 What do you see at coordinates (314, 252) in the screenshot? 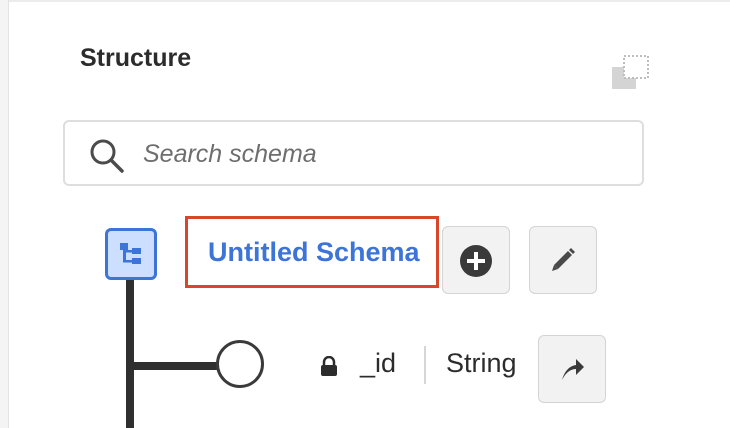
I see `schema-name-link: Untitled Schema` at bounding box center [314, 252].